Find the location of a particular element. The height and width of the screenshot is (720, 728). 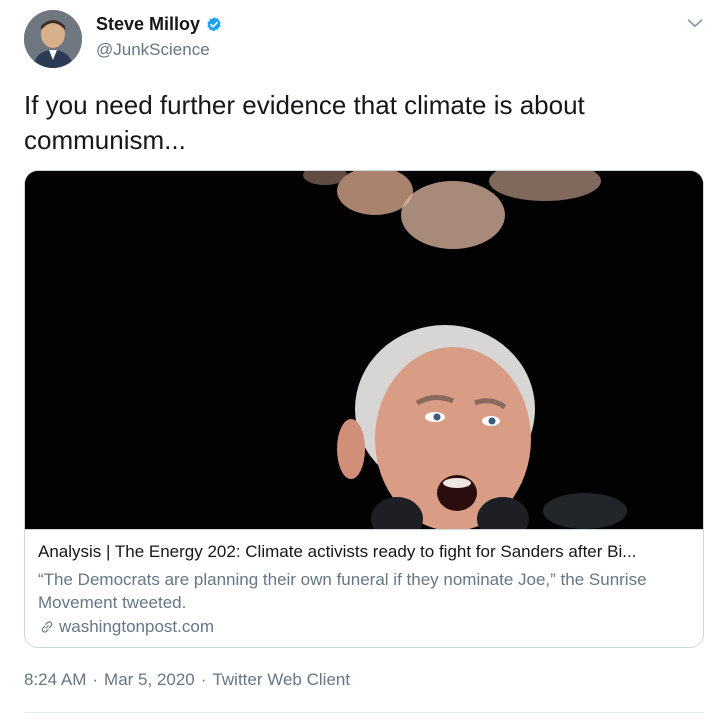

card-domain: washingtonpost.com is located at coordinates (126, 627).